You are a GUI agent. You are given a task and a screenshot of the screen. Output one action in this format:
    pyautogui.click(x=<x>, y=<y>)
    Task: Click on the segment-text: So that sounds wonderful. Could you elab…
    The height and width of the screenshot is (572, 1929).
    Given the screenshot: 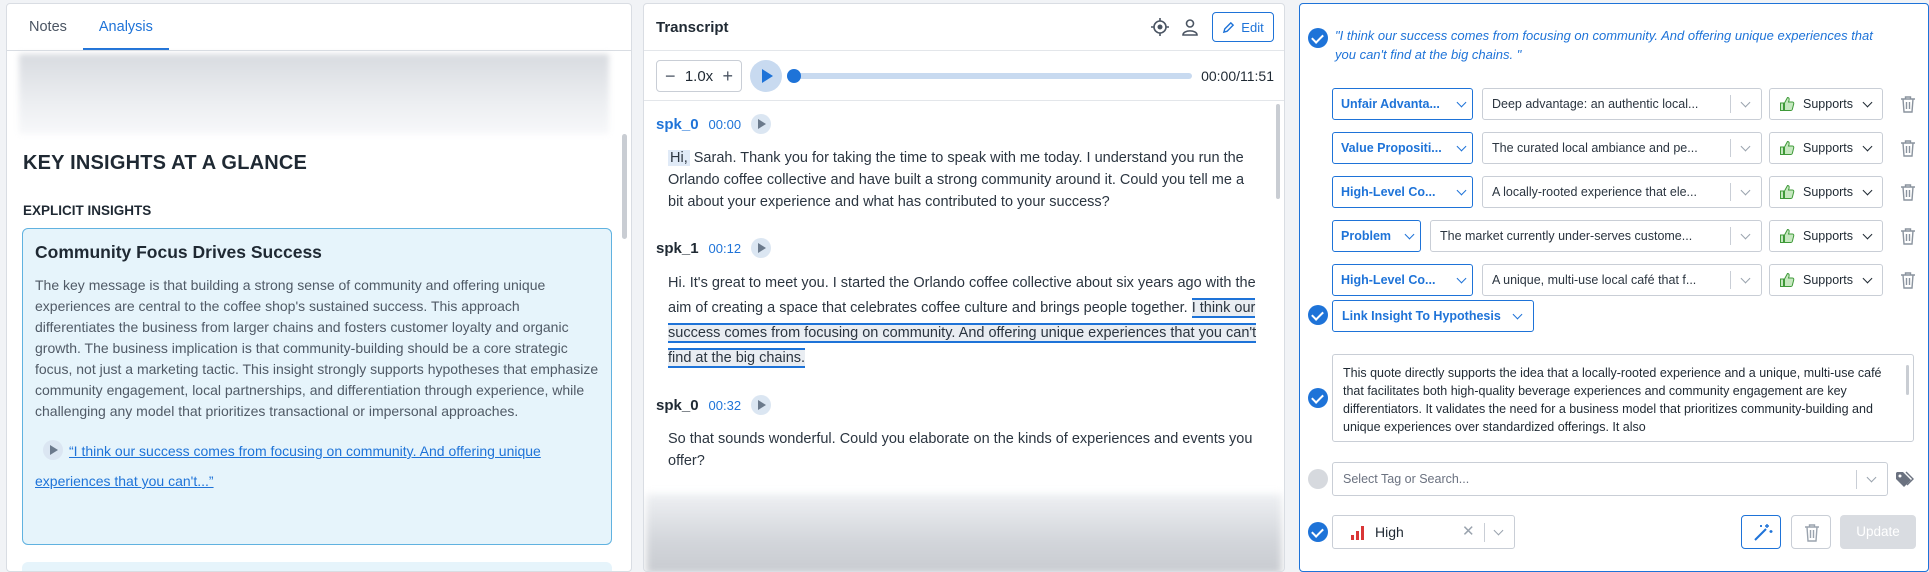 What is the action you would take?
    pyautogui.click(x=964, y=450)
    